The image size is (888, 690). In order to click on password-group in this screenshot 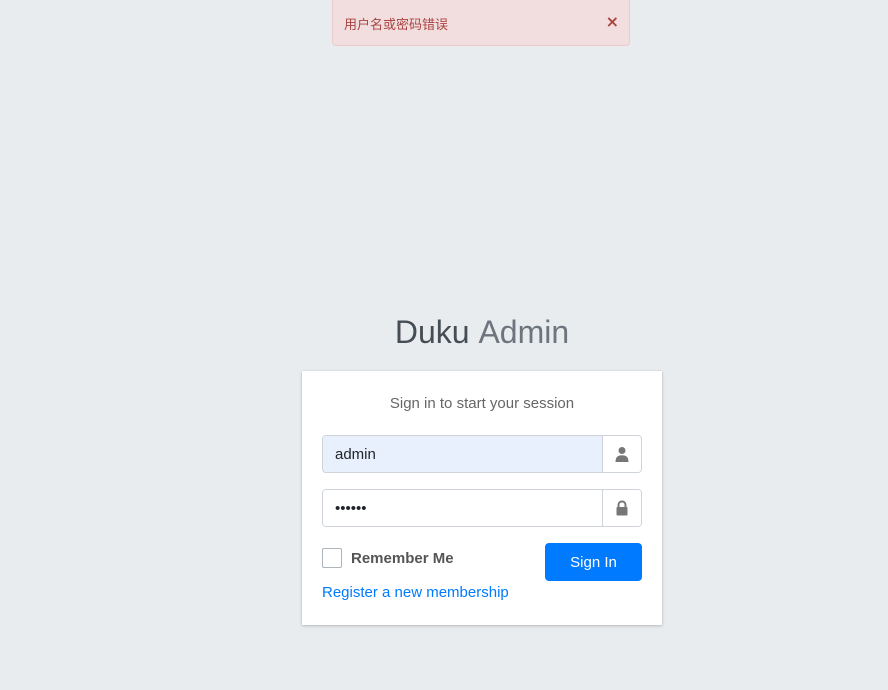, I will do `click(482, 508)`.